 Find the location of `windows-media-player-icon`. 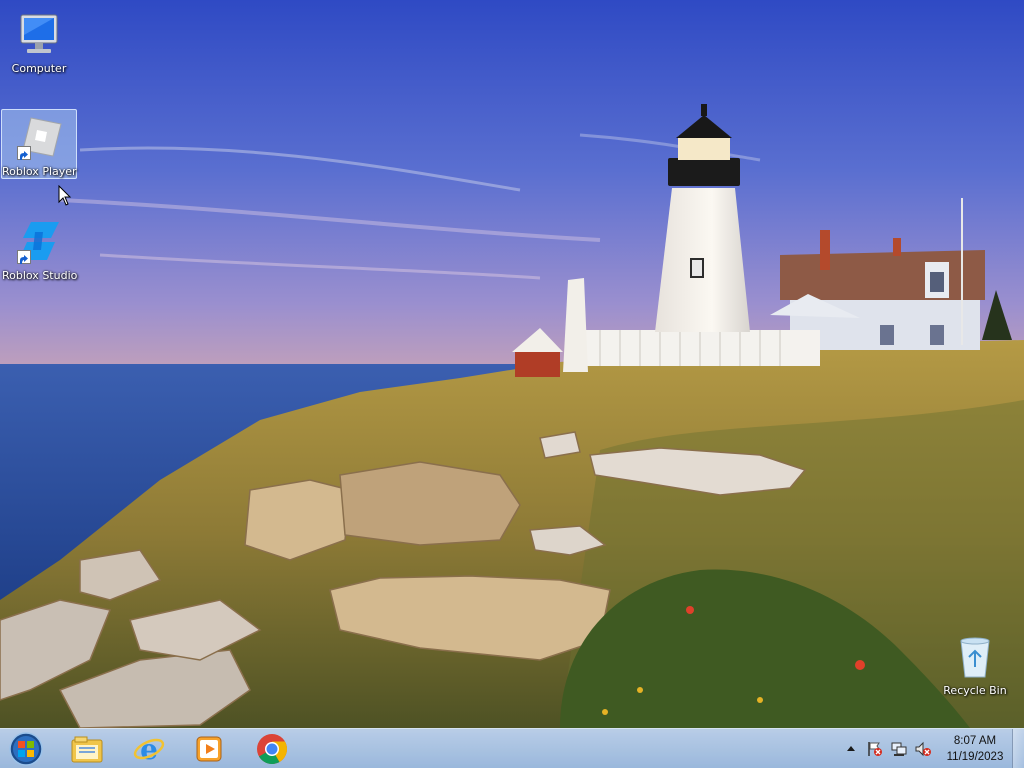

windows-media-player-icon is located at coordinates (209, 749).